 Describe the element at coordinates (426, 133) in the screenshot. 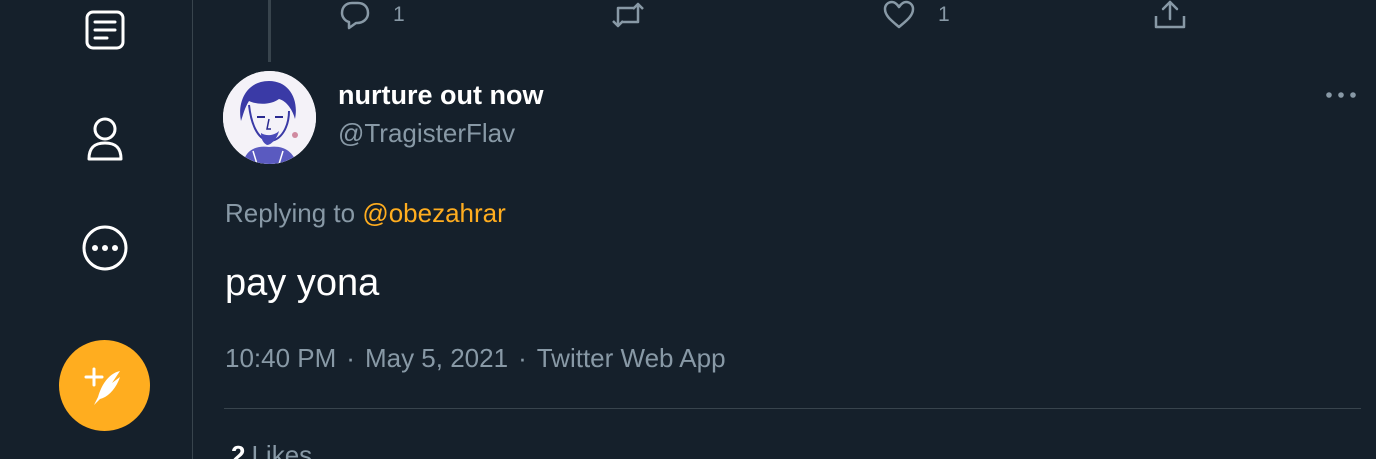

I see `user-handle: @TragisterFlav` at that location.